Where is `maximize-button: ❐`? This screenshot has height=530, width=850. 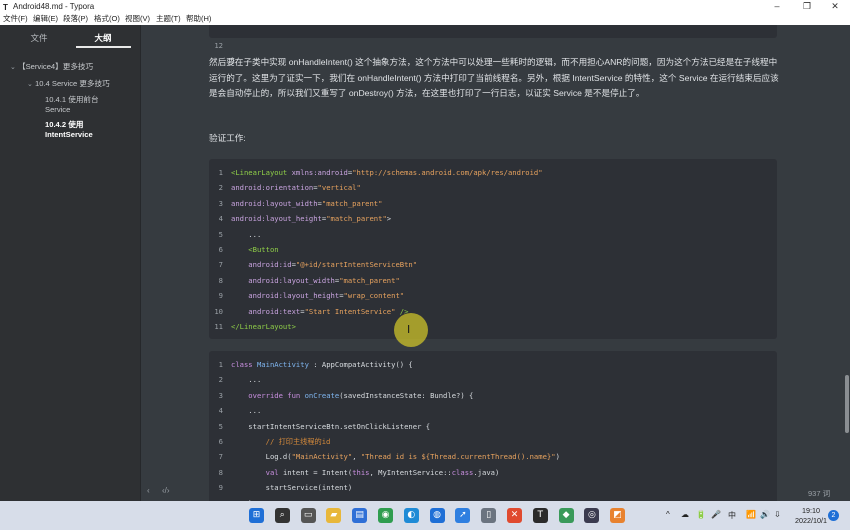
maximize-button: ❐ is located at coordinates (807, 6).